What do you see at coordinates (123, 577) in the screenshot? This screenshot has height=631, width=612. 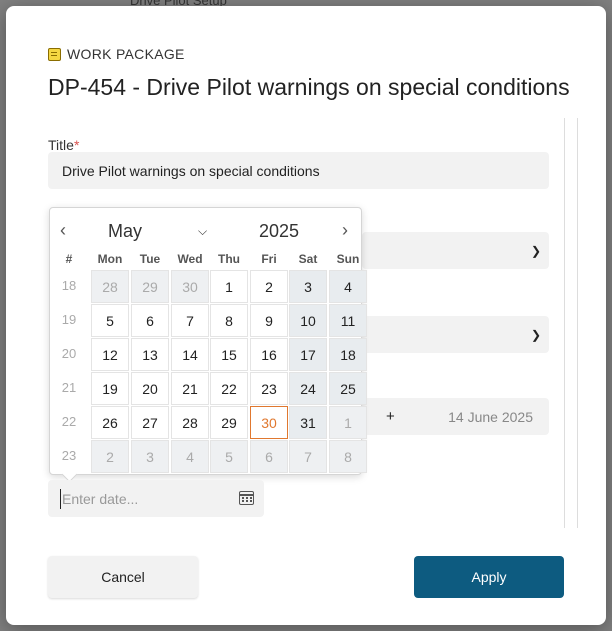 I see `cancel-button: Cancel` at bounding box center [123, 577].